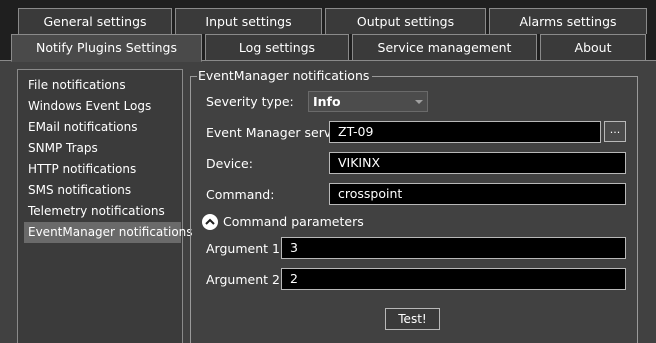  I want to click on argument-2-input: 2, so click(453, 279).